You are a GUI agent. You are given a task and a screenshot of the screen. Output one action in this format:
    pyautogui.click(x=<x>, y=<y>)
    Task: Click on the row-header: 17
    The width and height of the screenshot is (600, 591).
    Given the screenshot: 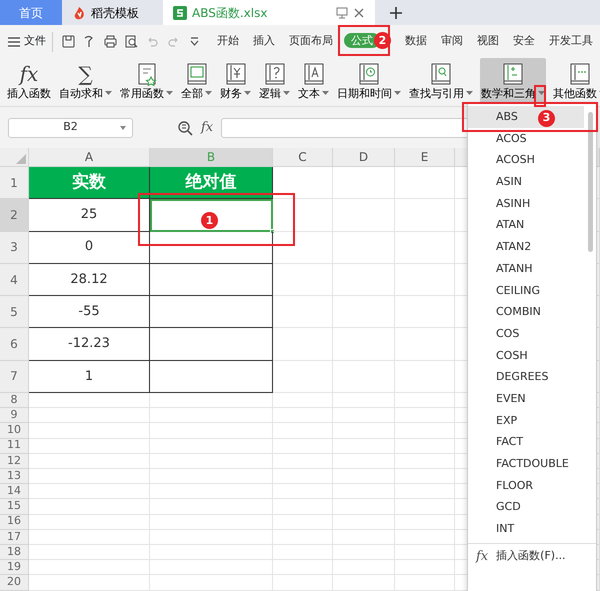 What is the action you would take?
    pyautogui.click(x=14, y=537)
    